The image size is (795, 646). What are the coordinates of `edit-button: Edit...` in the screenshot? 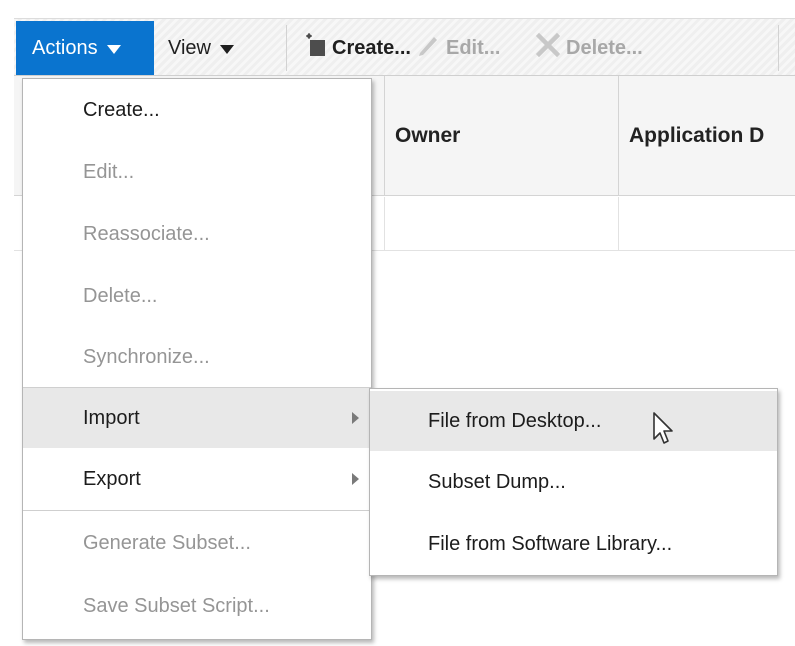 It's located at (458, 48).